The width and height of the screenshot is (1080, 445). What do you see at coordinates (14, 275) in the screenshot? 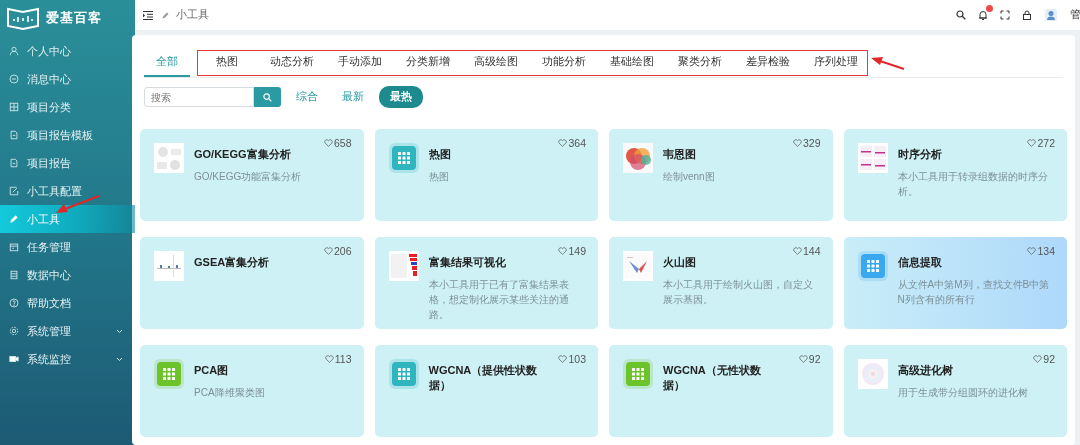
I see `list-icon` at bounding box center [14, 275].